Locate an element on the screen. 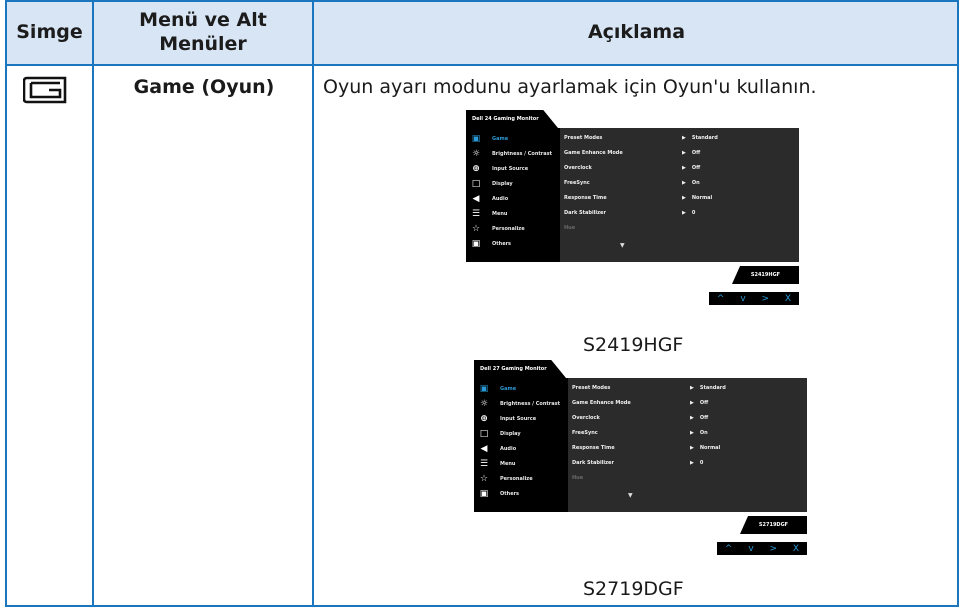 The image size is (964, 609). osd-title: Dell 27 Gaming Monitor is located at coordinates (520, 369).